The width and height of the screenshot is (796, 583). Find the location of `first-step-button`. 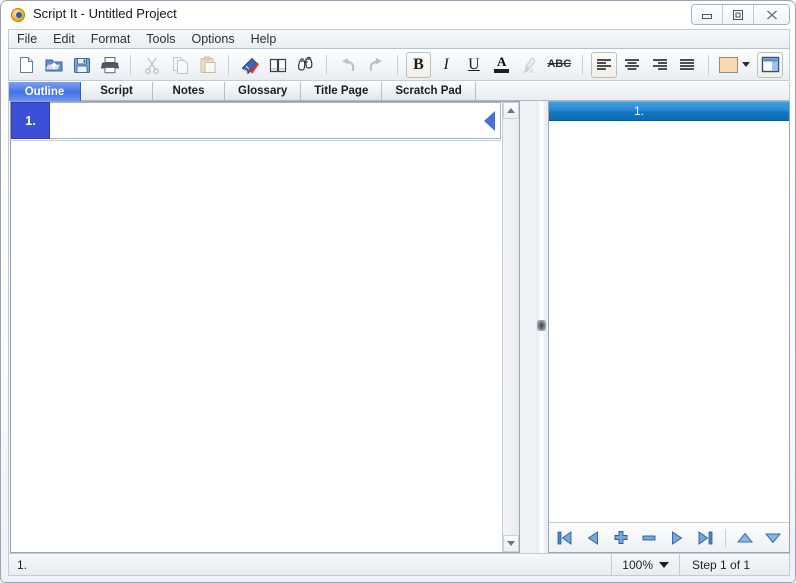

first-step-button is located at coordinates (565, 538).